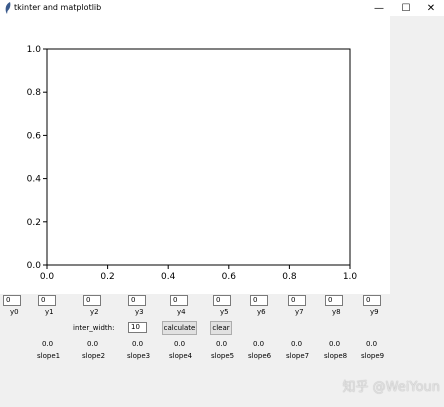 The height and width of the screenshot is (407, 444). Describe the element at coordinates (222, 300) in the screenshot. I see `y5-input: 0` at that location.